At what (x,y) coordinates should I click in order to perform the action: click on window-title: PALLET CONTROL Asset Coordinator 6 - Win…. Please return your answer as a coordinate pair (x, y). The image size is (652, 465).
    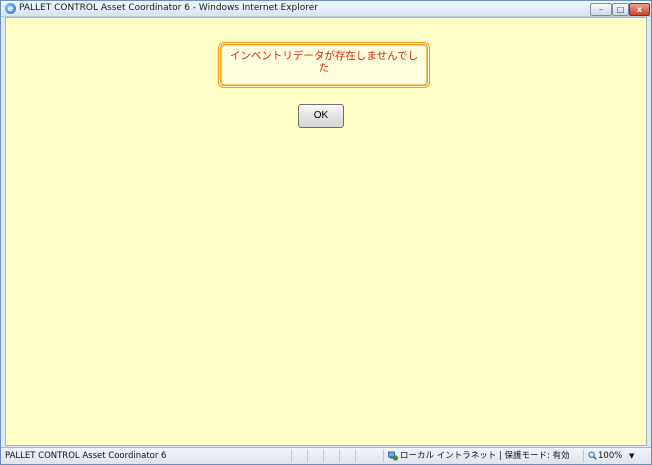
    Looking at the image, I should click on (169, 8).